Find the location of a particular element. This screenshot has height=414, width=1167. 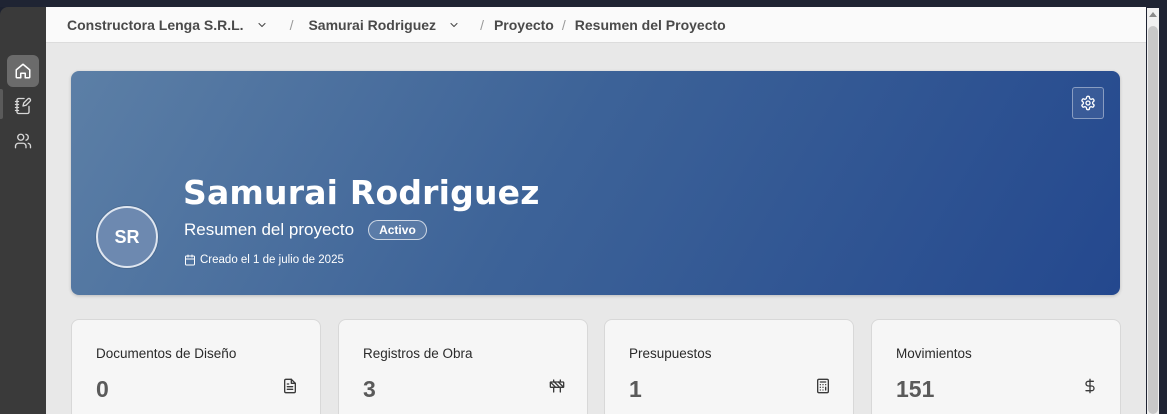

file-text-icon is located at coordinates (290, 386).